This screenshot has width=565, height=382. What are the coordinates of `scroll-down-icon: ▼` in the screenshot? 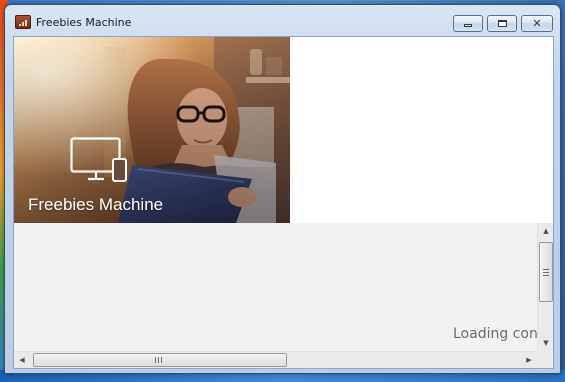 It's located at (545, 343).